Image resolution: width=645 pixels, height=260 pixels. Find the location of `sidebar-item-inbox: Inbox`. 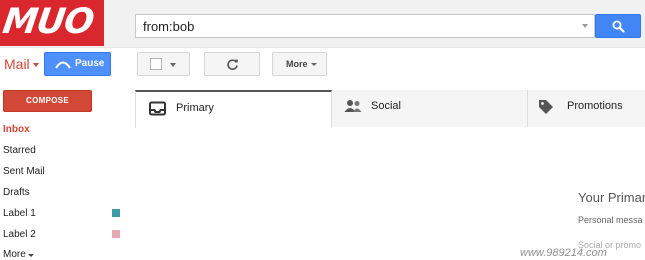

sidebar-item-inbox: Inbox is located at coordinates (16, 129).